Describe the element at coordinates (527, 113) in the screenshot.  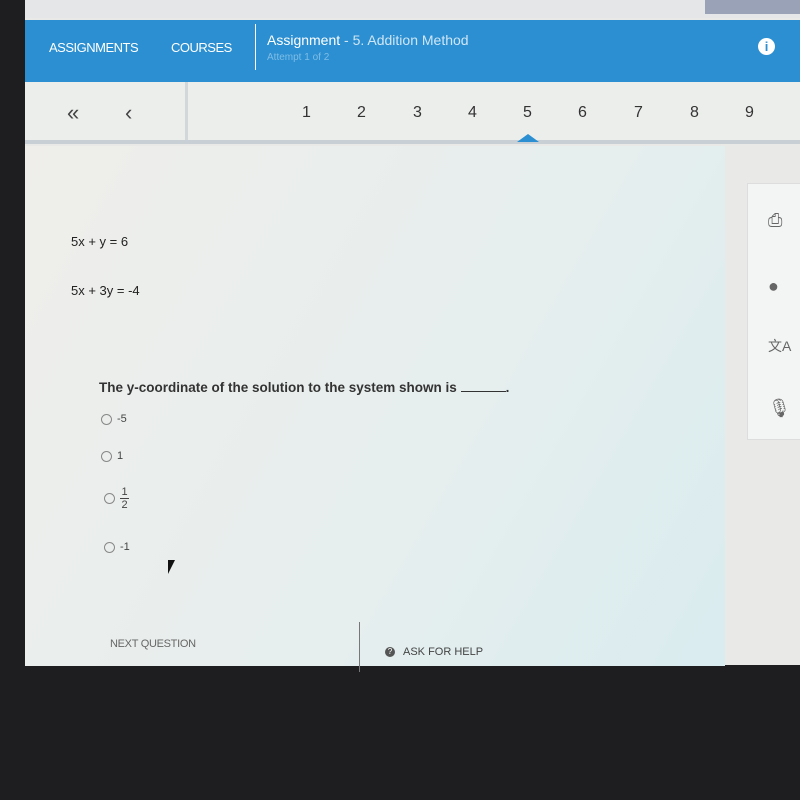
I see `page-5: 5` at that location.